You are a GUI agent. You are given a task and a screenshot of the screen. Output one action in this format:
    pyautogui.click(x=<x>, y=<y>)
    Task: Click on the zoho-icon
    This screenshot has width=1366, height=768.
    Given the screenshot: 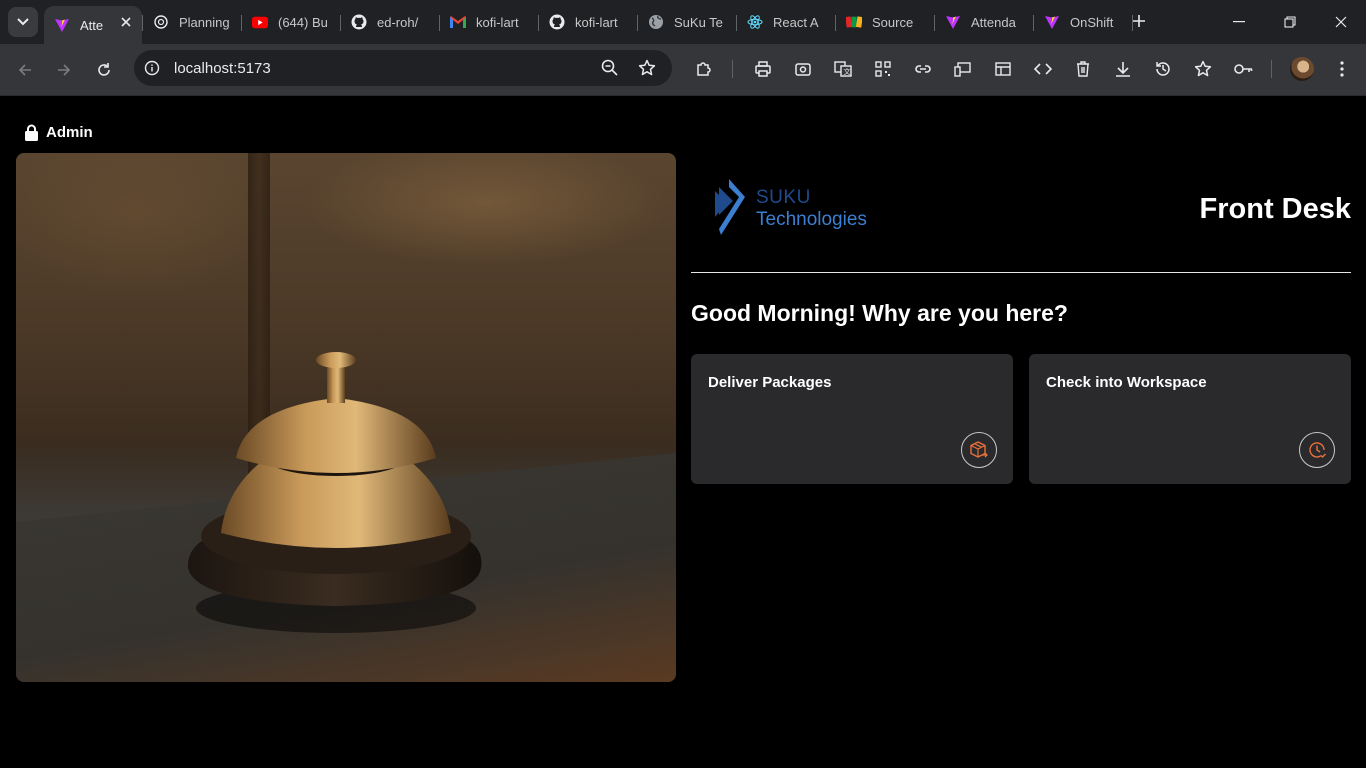 What is the action you would take?
    pyautogui.click(x=854, y=22)
    